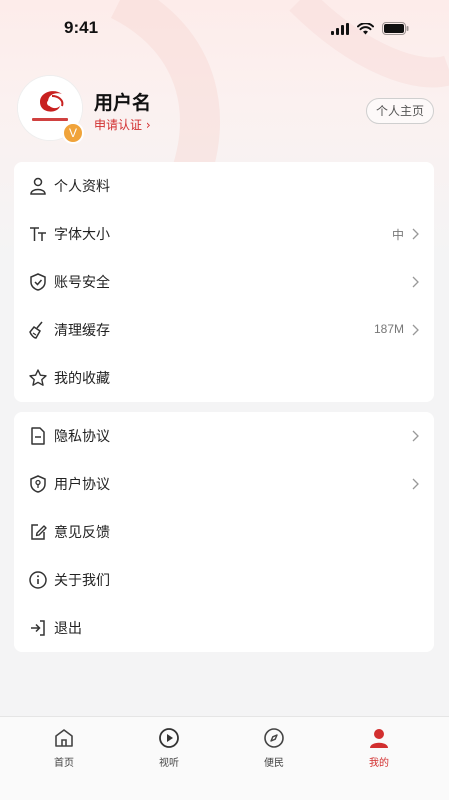 This screenshot has height=800, width=449. Describe the element at coordinates (73, 133) in the screenshot. I see `verified-badge: V` at that location.